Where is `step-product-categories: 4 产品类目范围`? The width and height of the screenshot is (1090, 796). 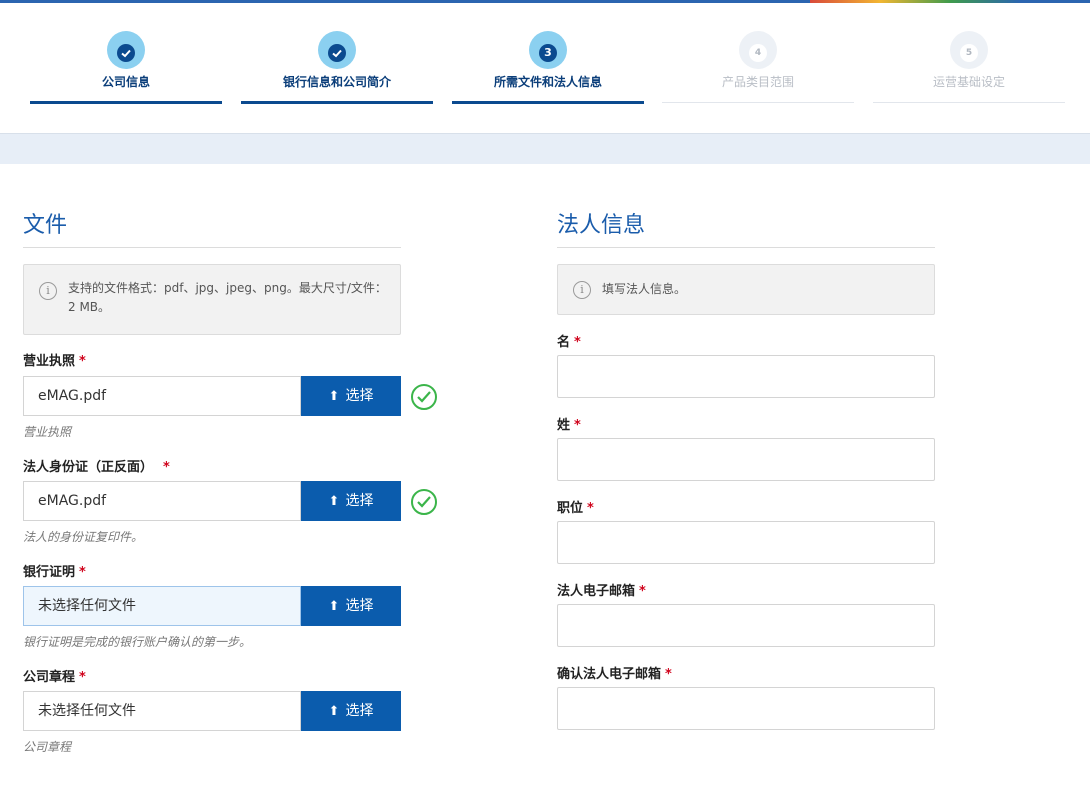
step-product-categories: 4 产品类目范围 is located at coordinates (758, 55).